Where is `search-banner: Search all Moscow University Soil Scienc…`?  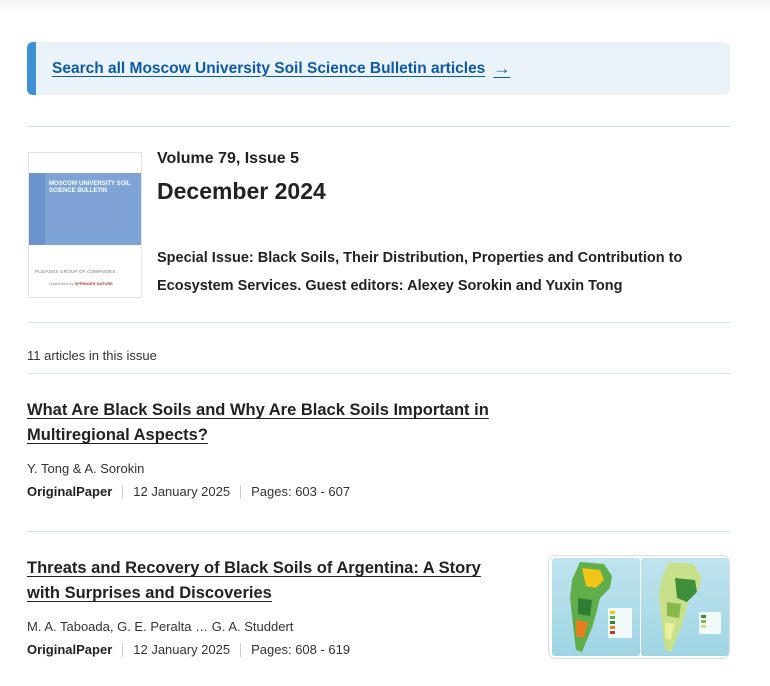
search-banner: Search all Moscow University Soil Scienc… is located at coordinates (378, 68).